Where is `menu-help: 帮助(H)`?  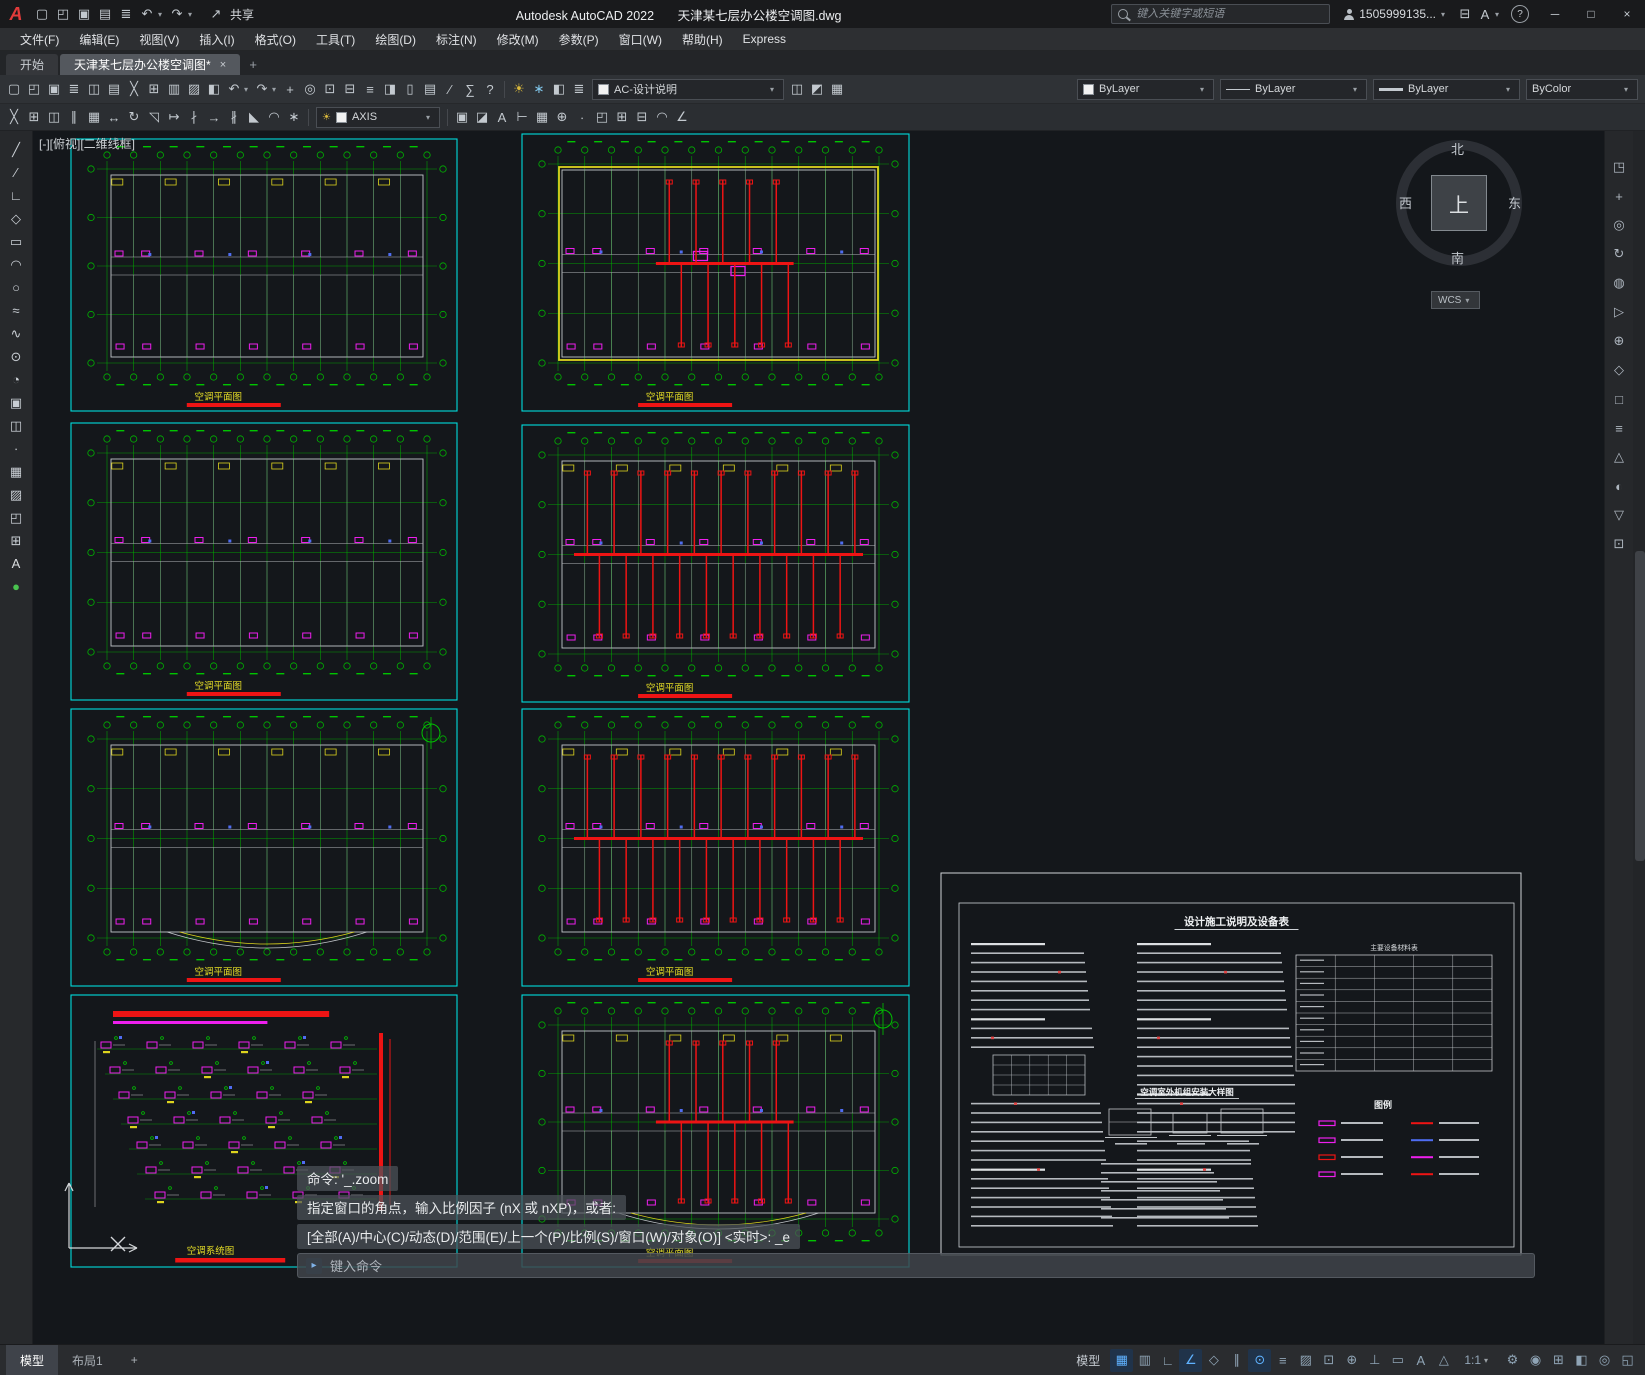
menu-help: 帮助(H) is located at coordinates (702, 39).